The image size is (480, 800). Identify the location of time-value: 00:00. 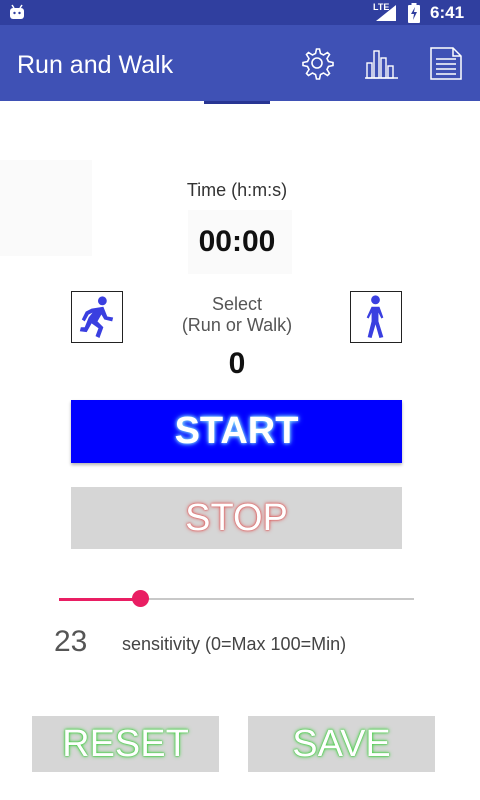
(237, 241).